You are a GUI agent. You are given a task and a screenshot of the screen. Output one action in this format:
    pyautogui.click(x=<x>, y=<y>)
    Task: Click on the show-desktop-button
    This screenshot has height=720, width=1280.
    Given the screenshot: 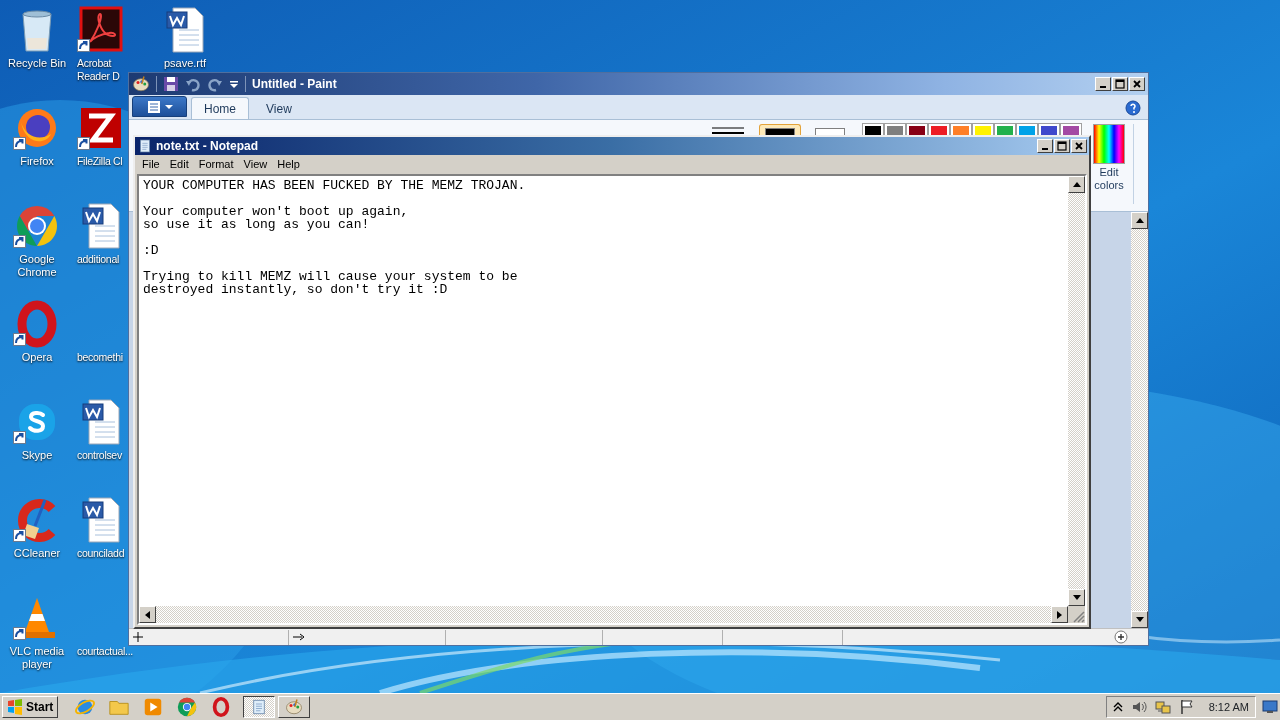 What is the action you would take?
    pyautogui.click(x=1270, y=707)
    